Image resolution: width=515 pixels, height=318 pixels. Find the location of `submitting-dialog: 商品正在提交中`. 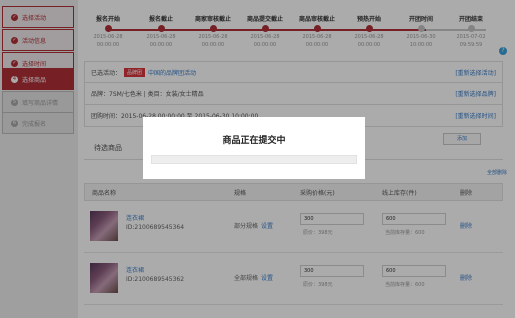

submitting-dialog: 商品正在提交中 is located at coordinates (254, 148).